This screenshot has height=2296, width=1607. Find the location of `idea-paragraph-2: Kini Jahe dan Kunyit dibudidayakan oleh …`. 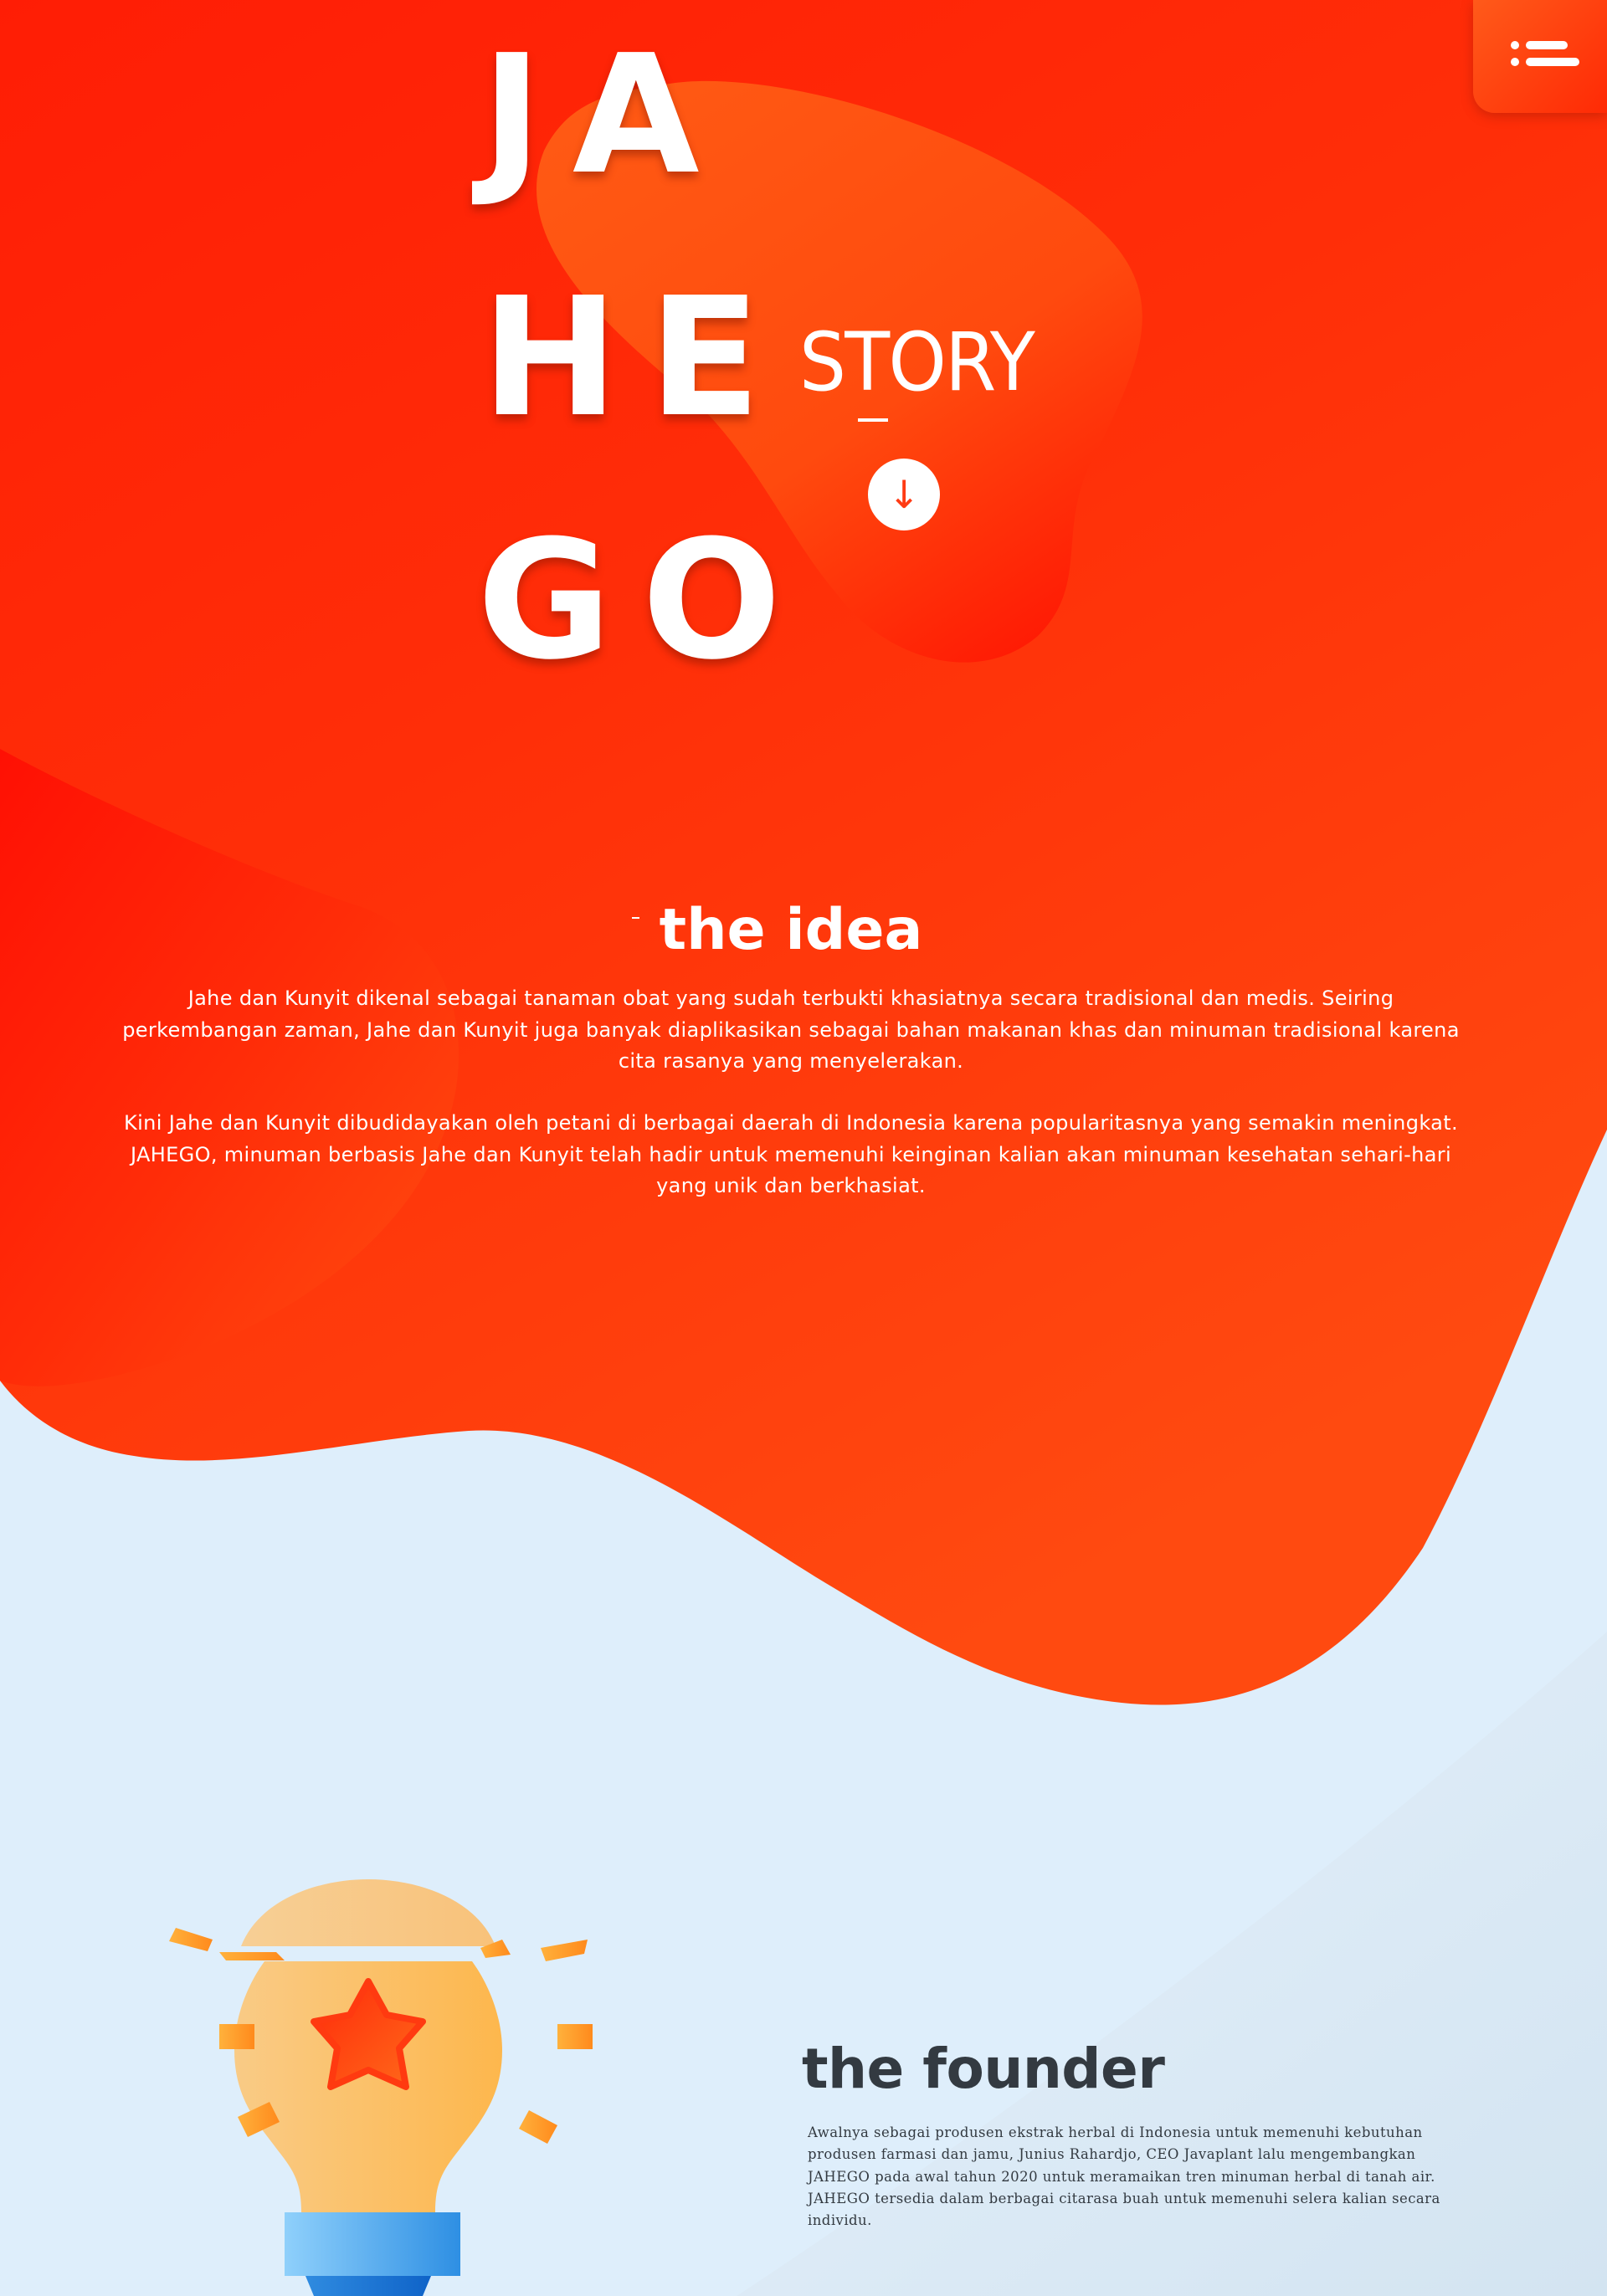

idea-paragraph-2: Kini Jahe dan Kunyit dibudidayakan oleh … is located at coordinates (791, 1154).